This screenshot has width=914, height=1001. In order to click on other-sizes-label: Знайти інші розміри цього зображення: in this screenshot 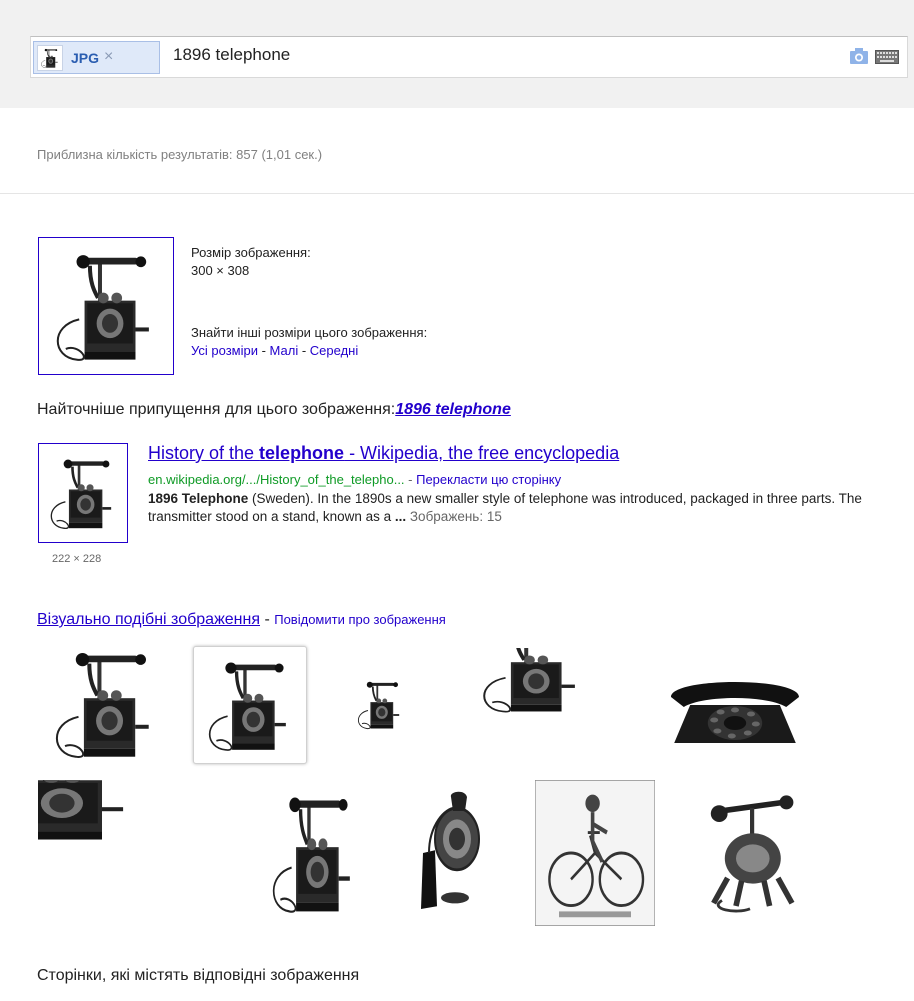, I will do `click(309, 332)`.